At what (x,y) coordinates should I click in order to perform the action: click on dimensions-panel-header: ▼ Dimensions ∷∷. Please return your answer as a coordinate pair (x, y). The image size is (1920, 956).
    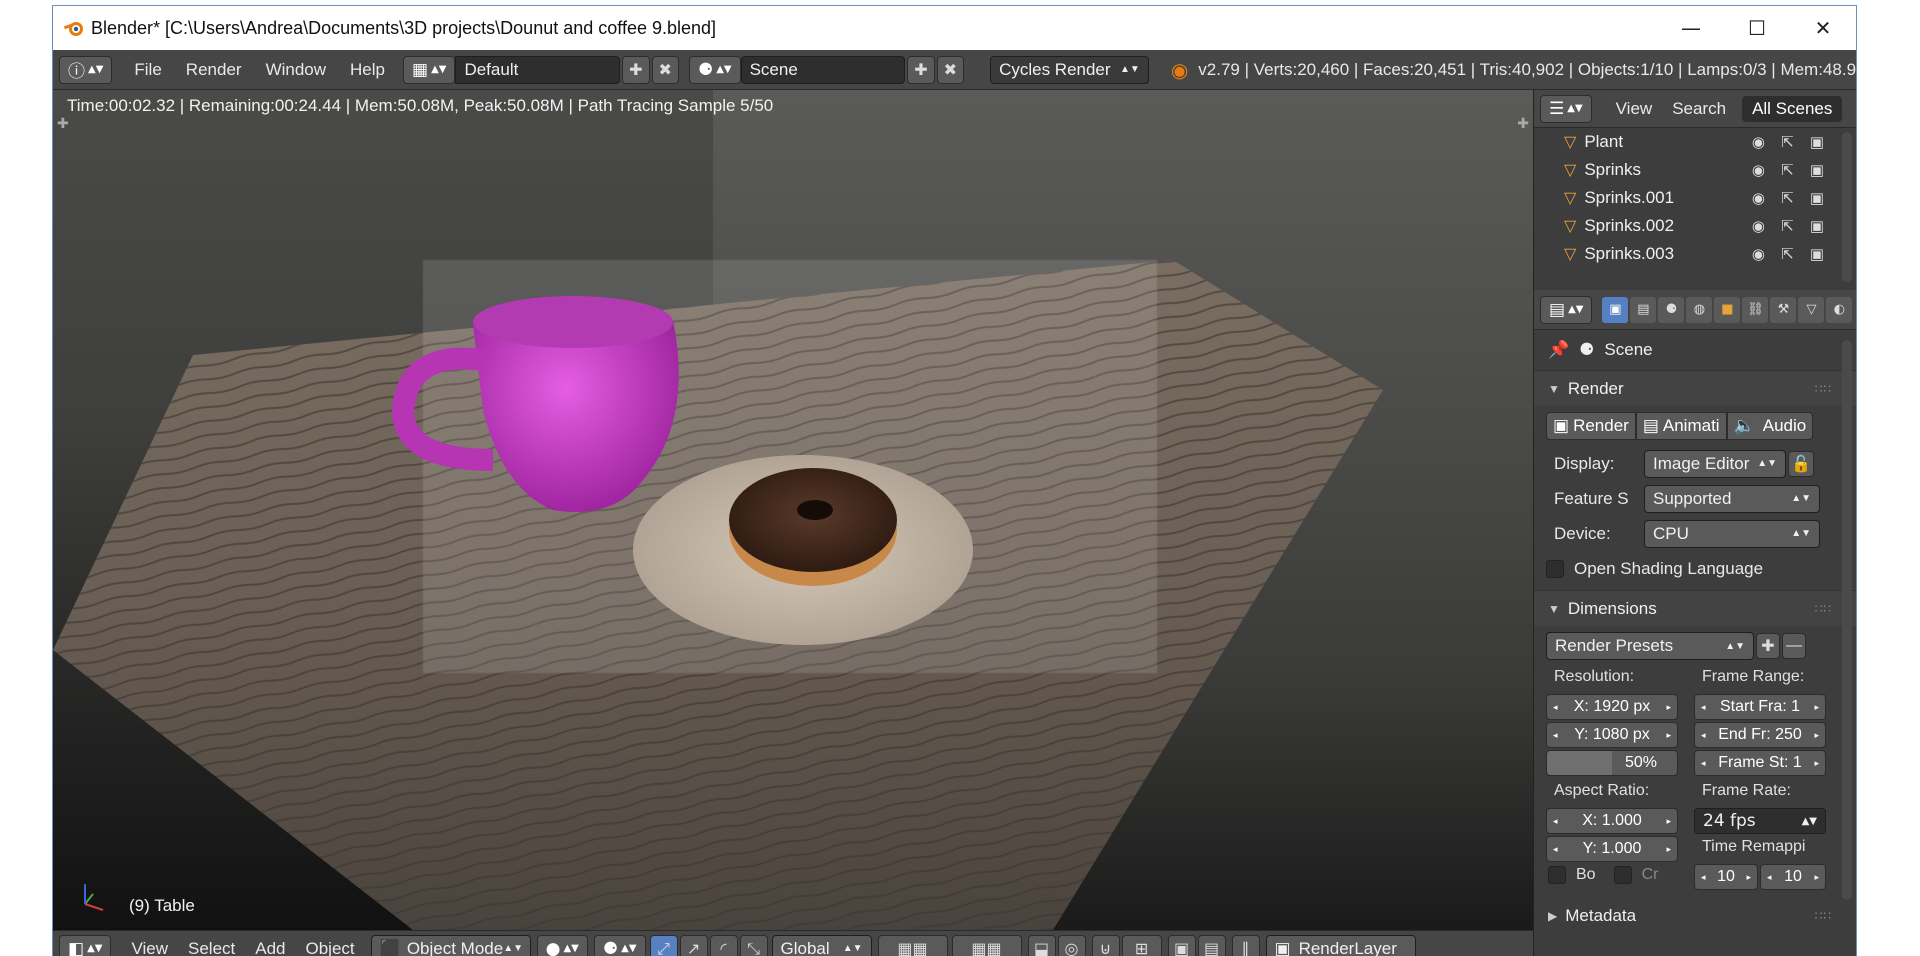
    Looking at the image, I should click on (1695, 608).